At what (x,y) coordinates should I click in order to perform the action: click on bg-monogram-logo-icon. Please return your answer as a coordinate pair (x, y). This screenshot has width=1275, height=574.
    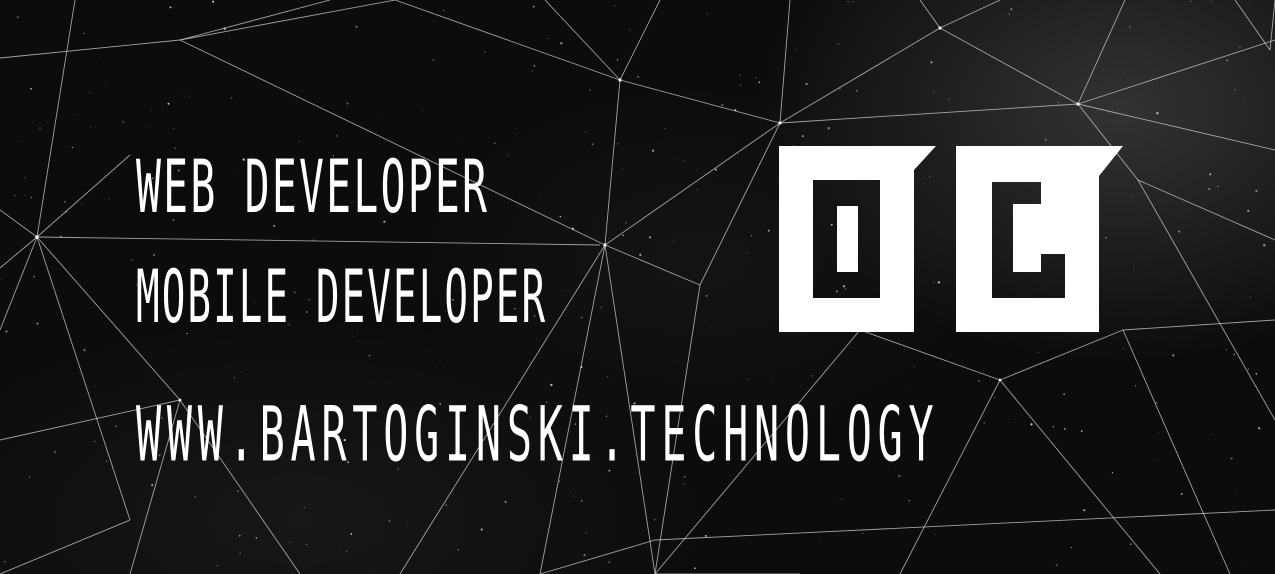
    Looking at the image, I should click on (951, 239).